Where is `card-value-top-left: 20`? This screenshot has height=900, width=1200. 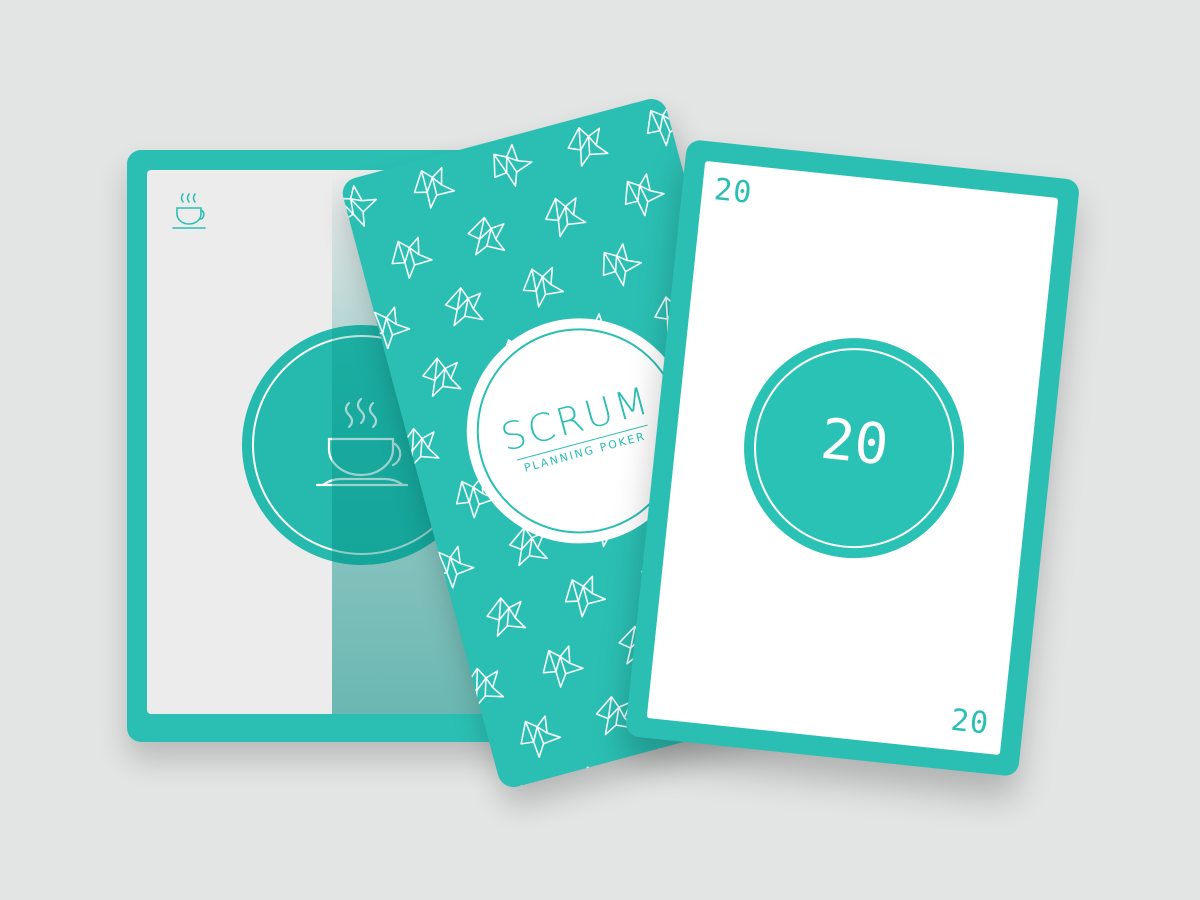
card-value-top-left: 20 is located at coordinates (733, 191).